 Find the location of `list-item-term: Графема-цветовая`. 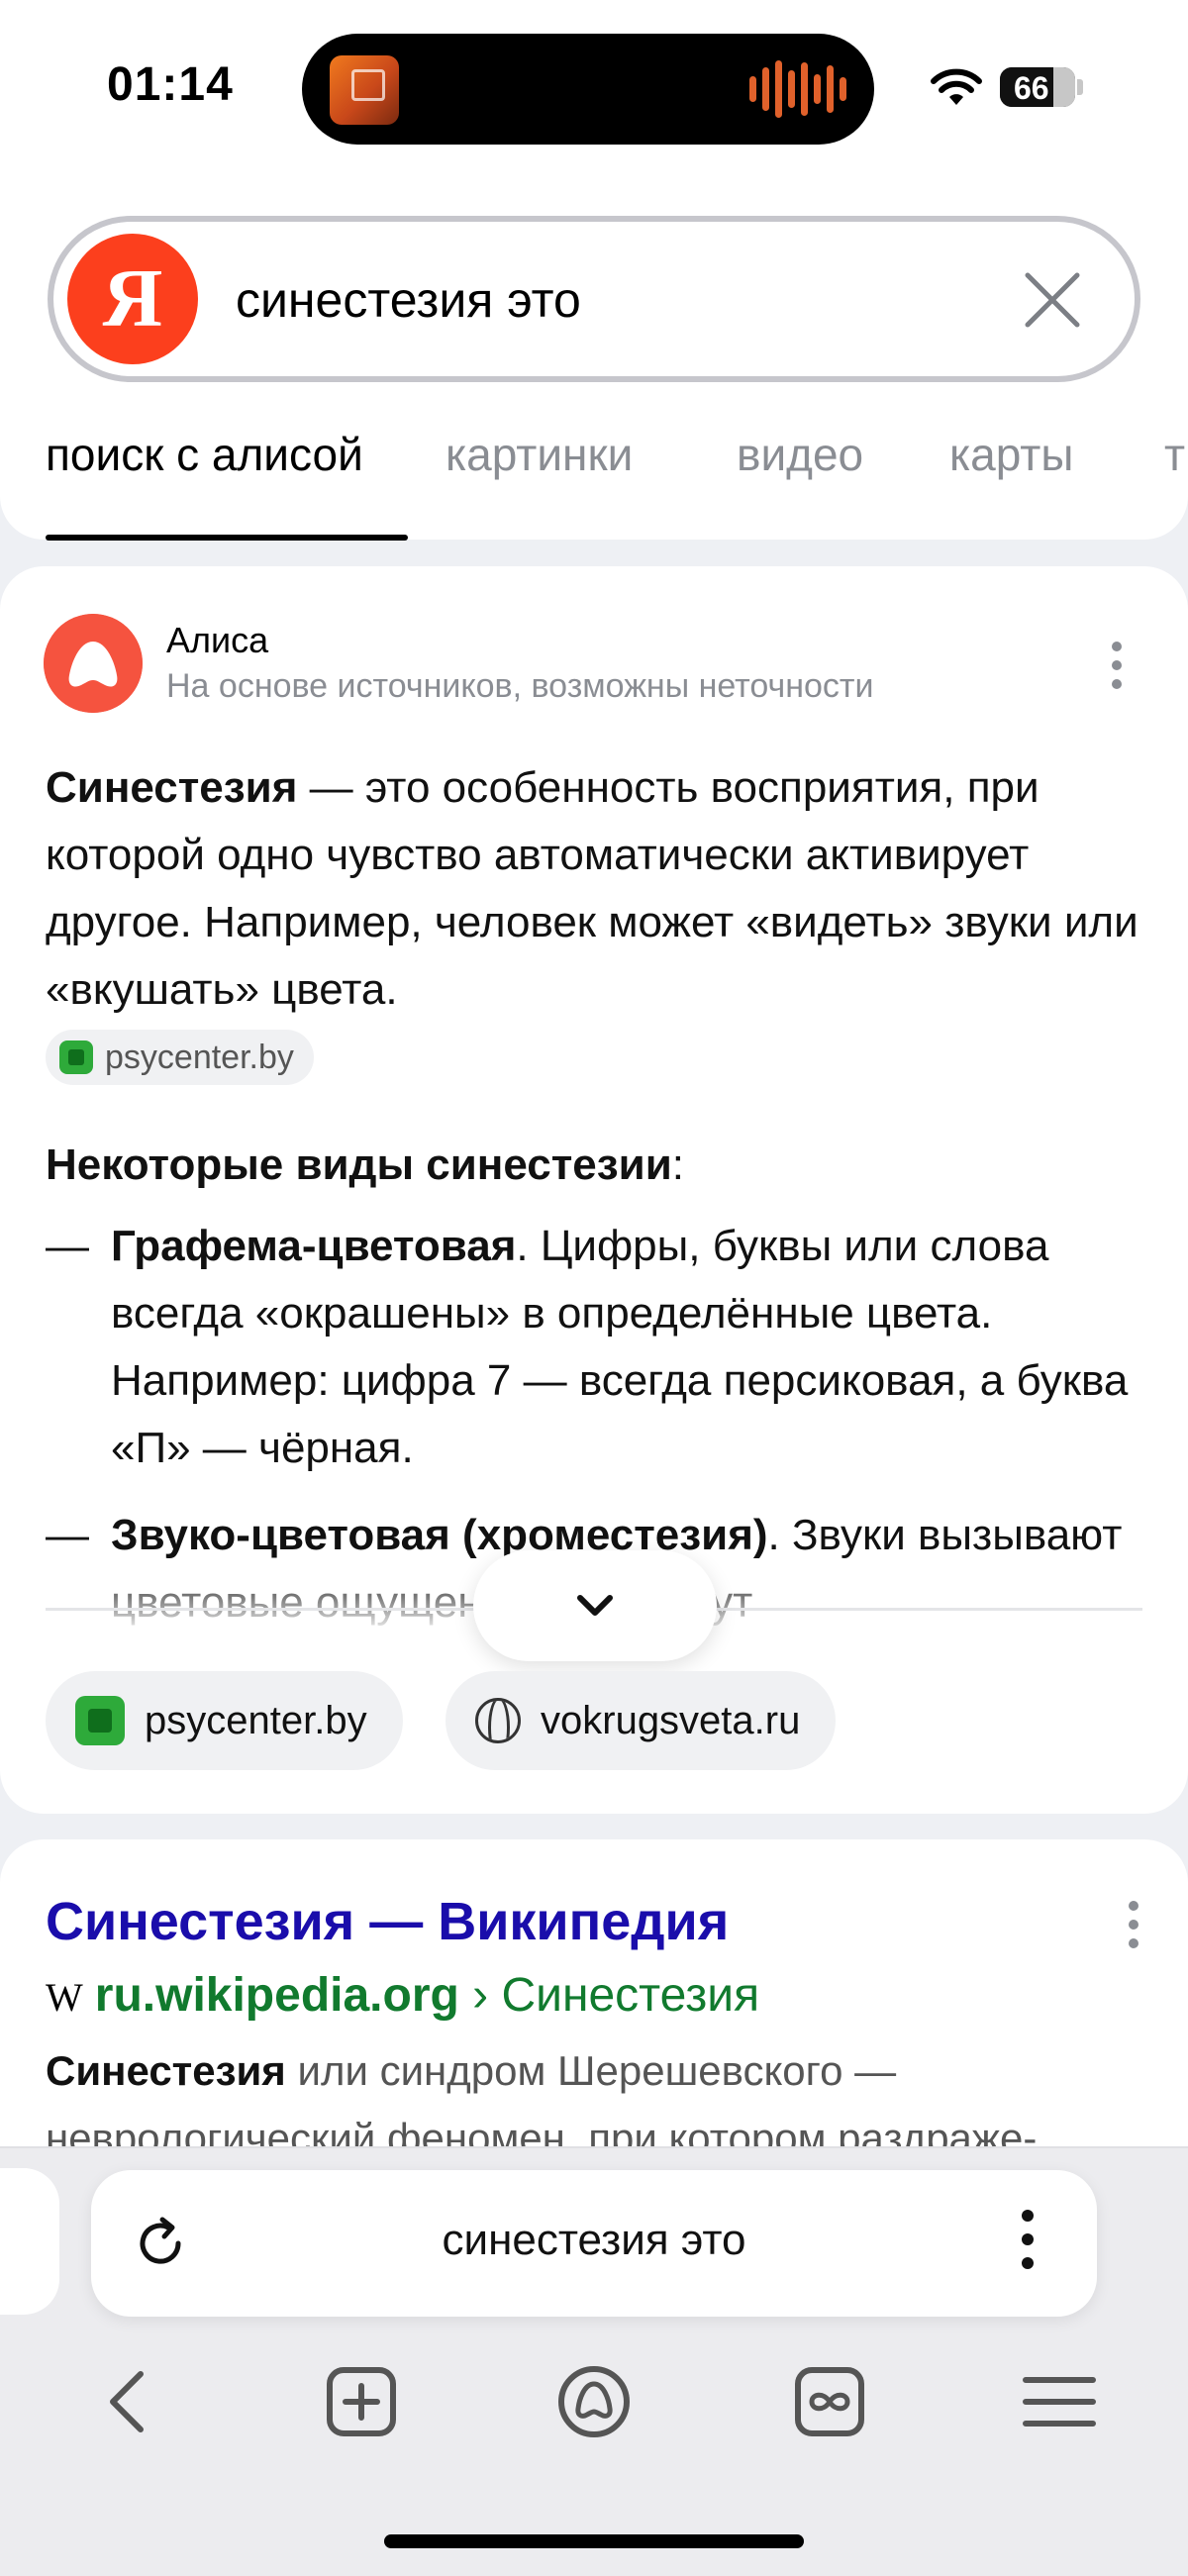

list-item-term: Графема-цветовая is located at coordinates (314, 1246).